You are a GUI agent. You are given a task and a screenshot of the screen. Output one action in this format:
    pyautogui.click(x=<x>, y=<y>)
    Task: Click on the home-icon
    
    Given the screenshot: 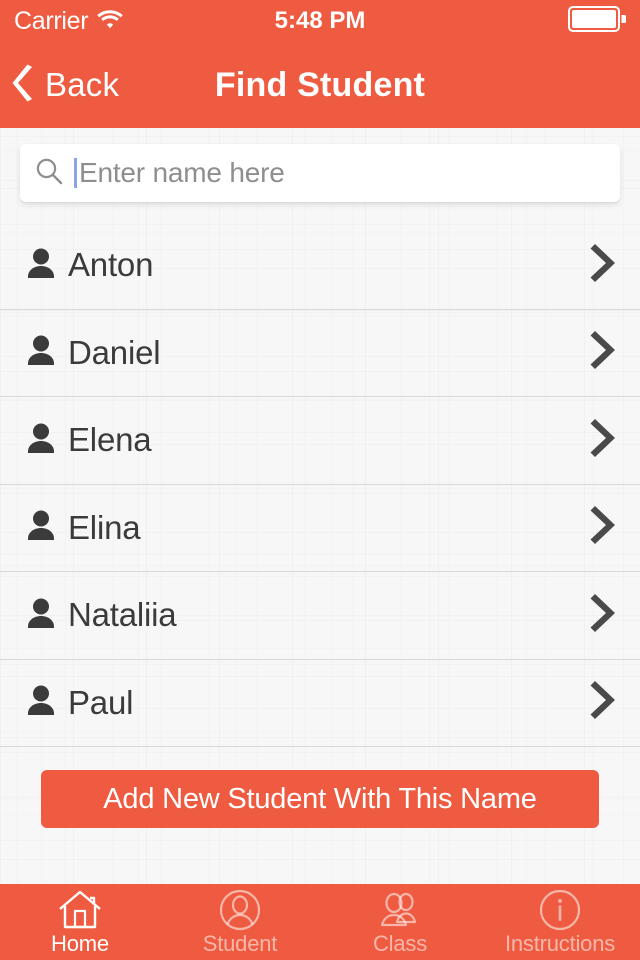 What is the action you would take?
    pyautogui.click(x=80, y=910)
    